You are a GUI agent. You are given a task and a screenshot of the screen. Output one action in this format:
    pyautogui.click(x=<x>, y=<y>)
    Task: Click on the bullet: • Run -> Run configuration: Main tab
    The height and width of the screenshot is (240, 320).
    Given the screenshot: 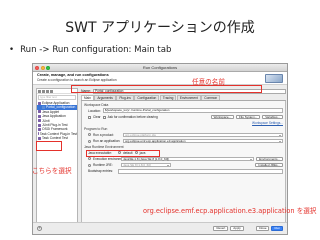 What is the action you would take?
    pyautogui.click(x=90, y=50)
    